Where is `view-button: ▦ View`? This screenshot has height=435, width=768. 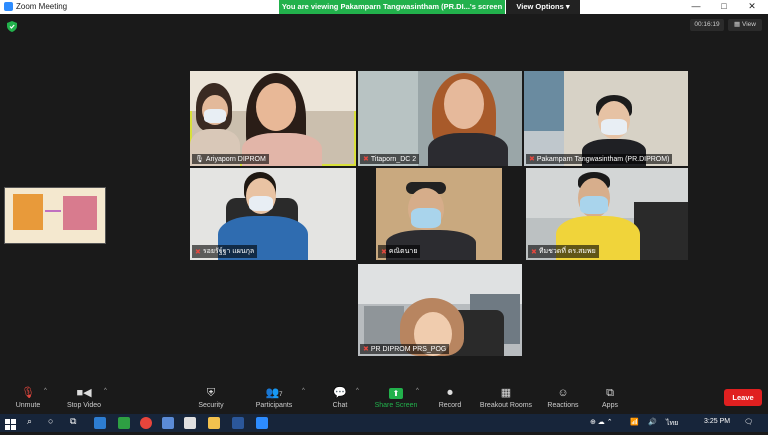
view-button: ▦ View is located at coordinates (745, 25).